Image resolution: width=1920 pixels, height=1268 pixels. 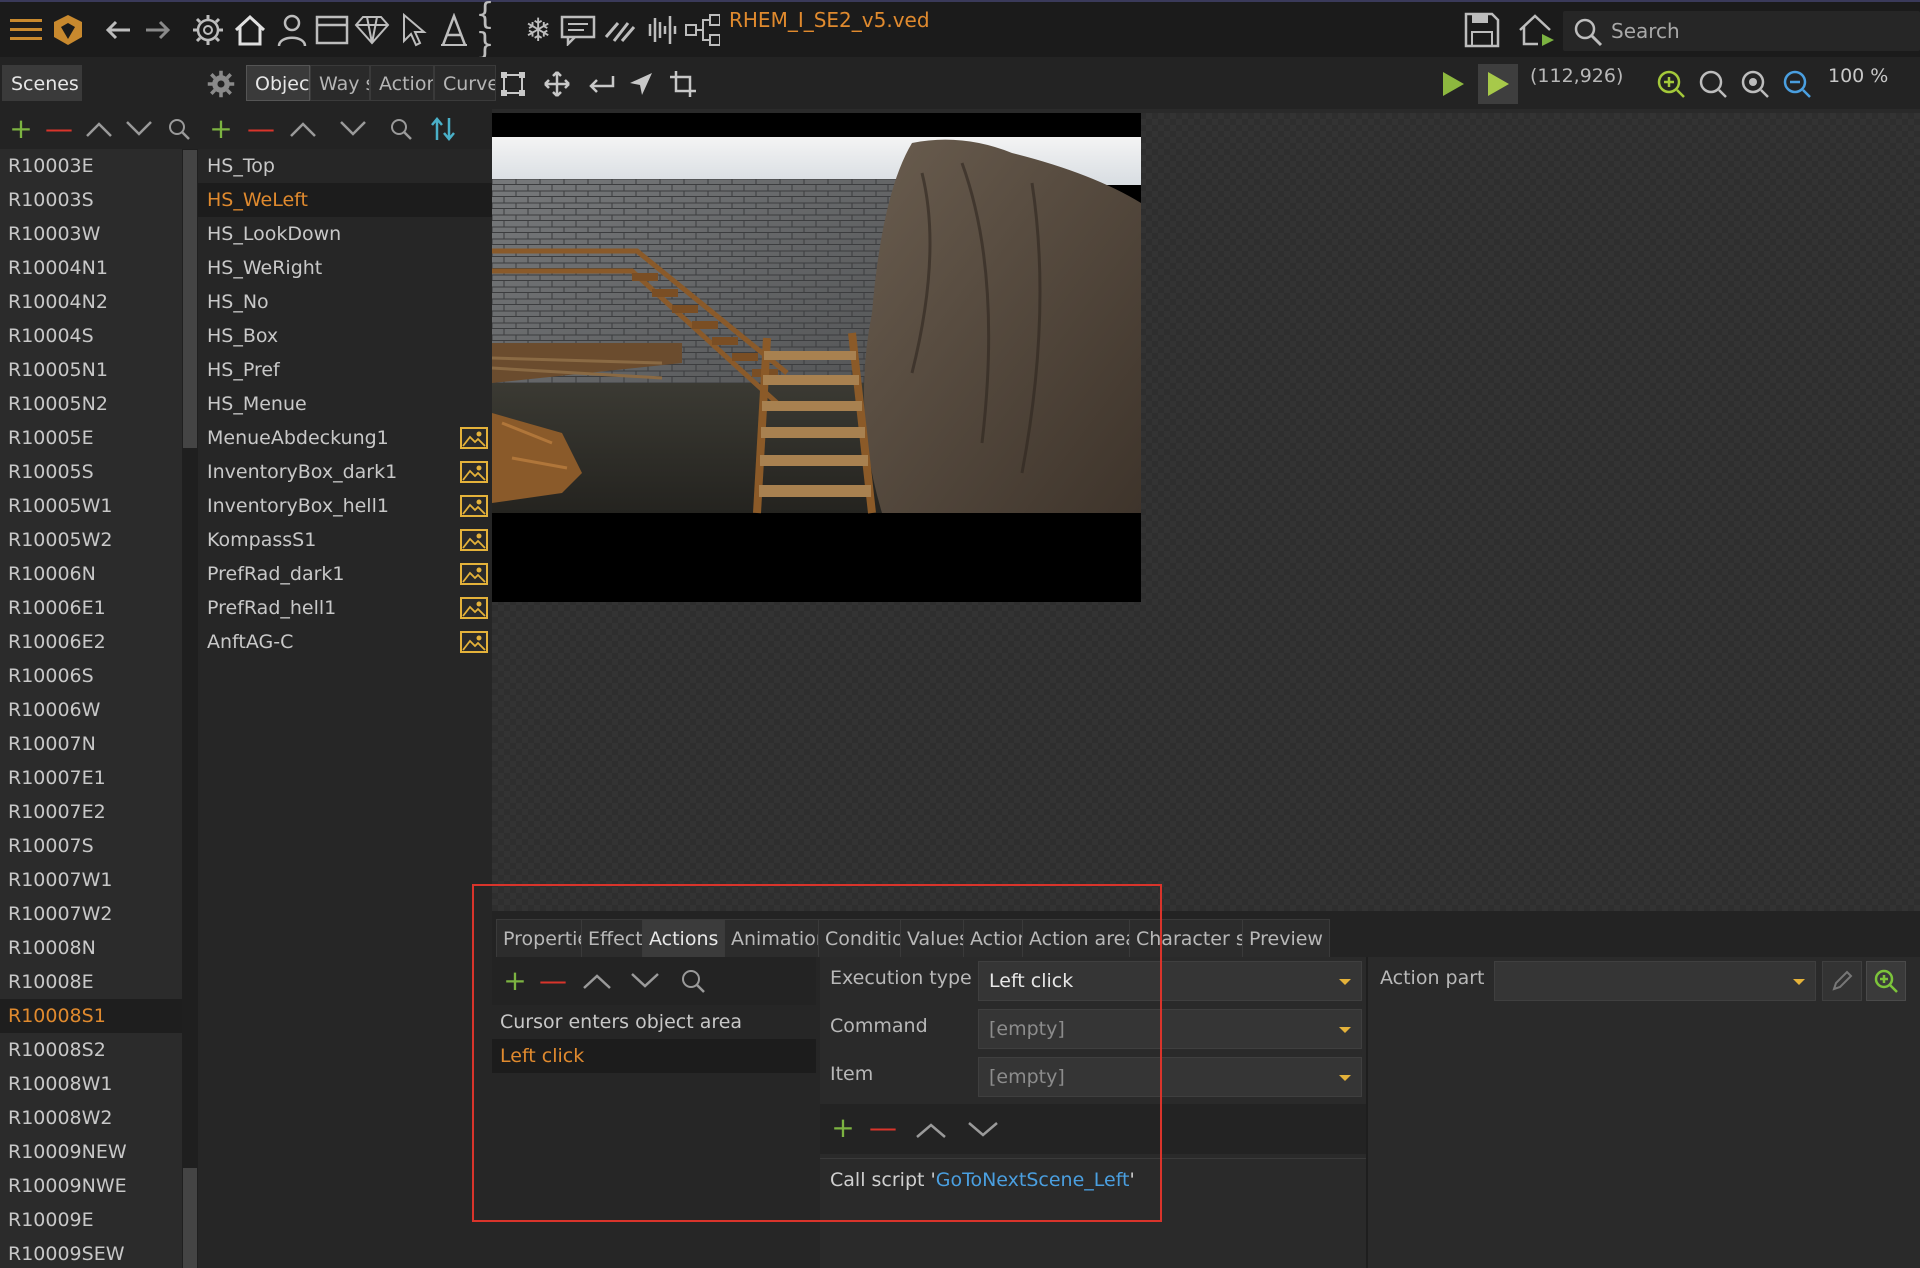 I want to click on braces-icon: { }, so click(x=494, y=30).